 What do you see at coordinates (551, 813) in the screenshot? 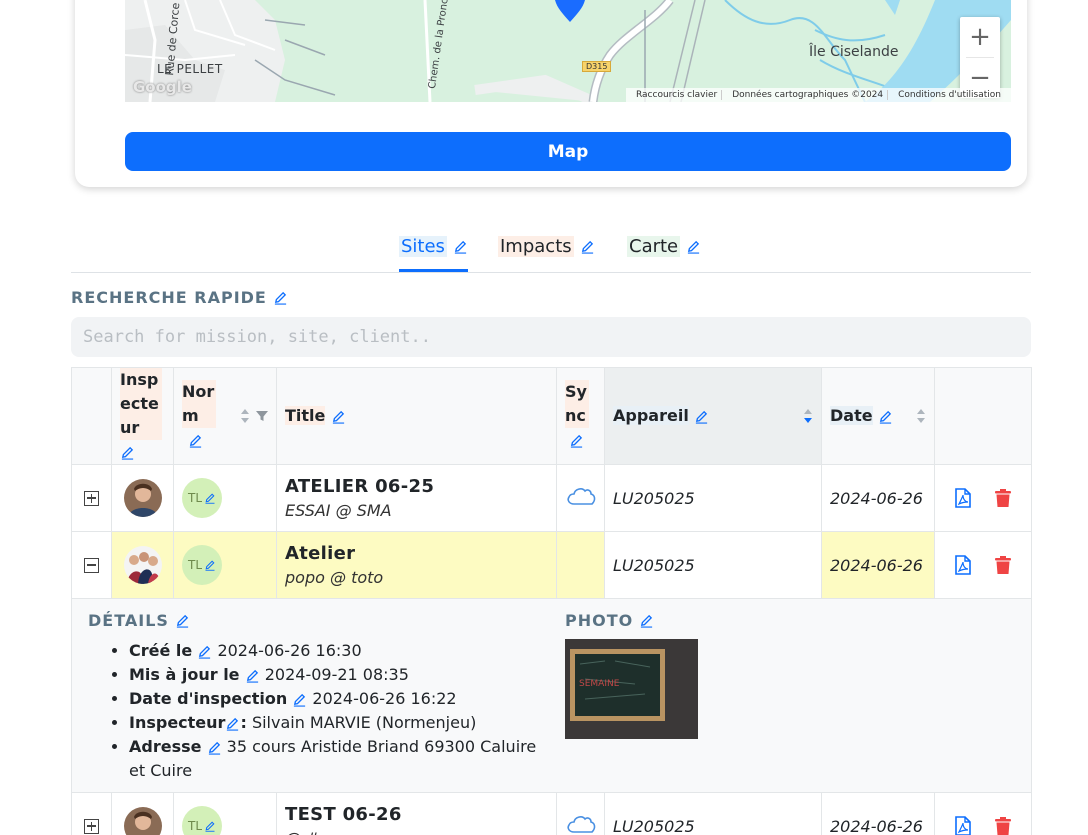
I see `table-row: TL TEST 06-26 @ # LU205025 2024-06-26` at bounding box center [551, 813].